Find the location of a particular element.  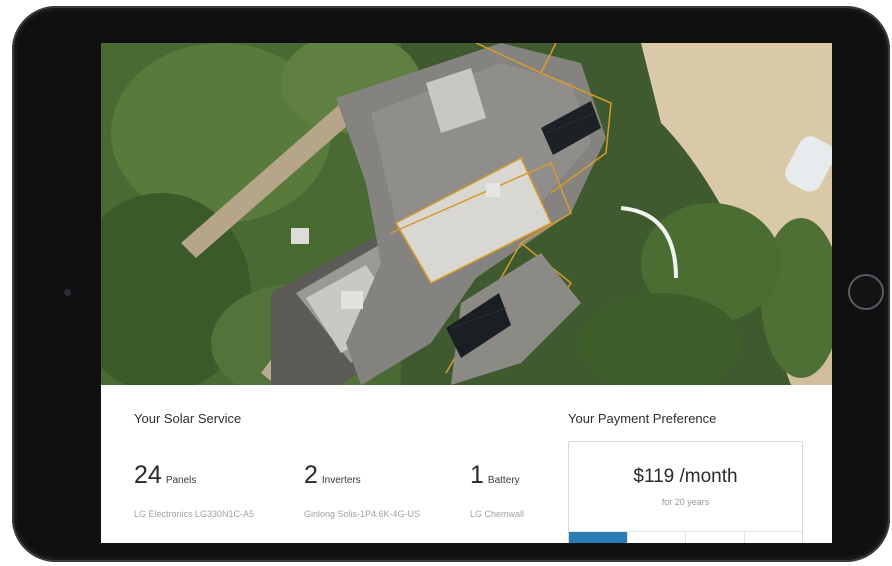

front-camera is located at coordinates (67, 292).